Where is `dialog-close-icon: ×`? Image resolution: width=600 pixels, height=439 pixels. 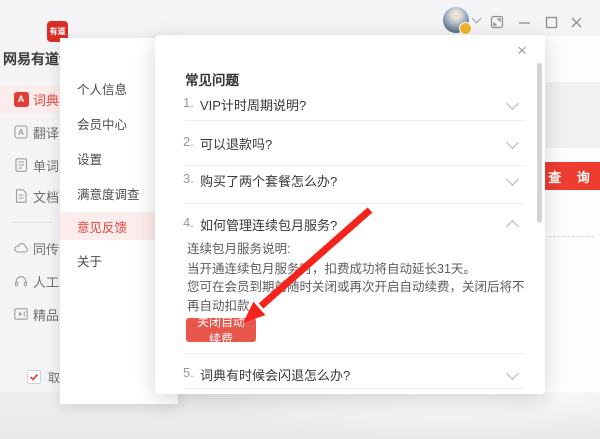 dialog-close-icon: × is located at coordinates (522, 50).